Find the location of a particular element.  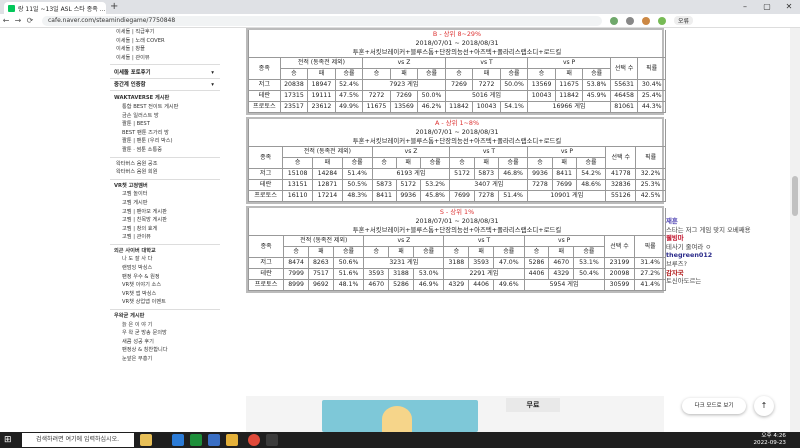

sidebar-item: 짤툰 | BEST is located at coordinates (165, 124).